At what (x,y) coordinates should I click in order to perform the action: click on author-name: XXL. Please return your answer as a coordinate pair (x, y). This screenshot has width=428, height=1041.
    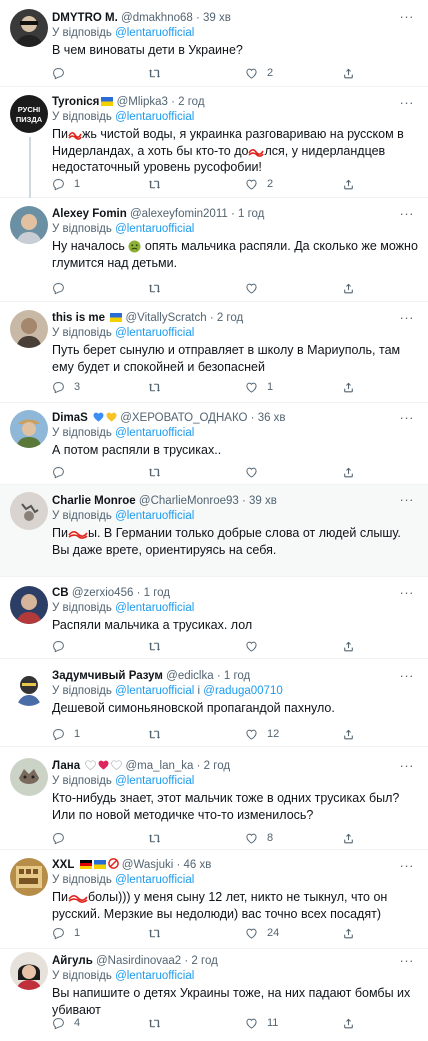
    Looking at the image, I should click on (63, 865).